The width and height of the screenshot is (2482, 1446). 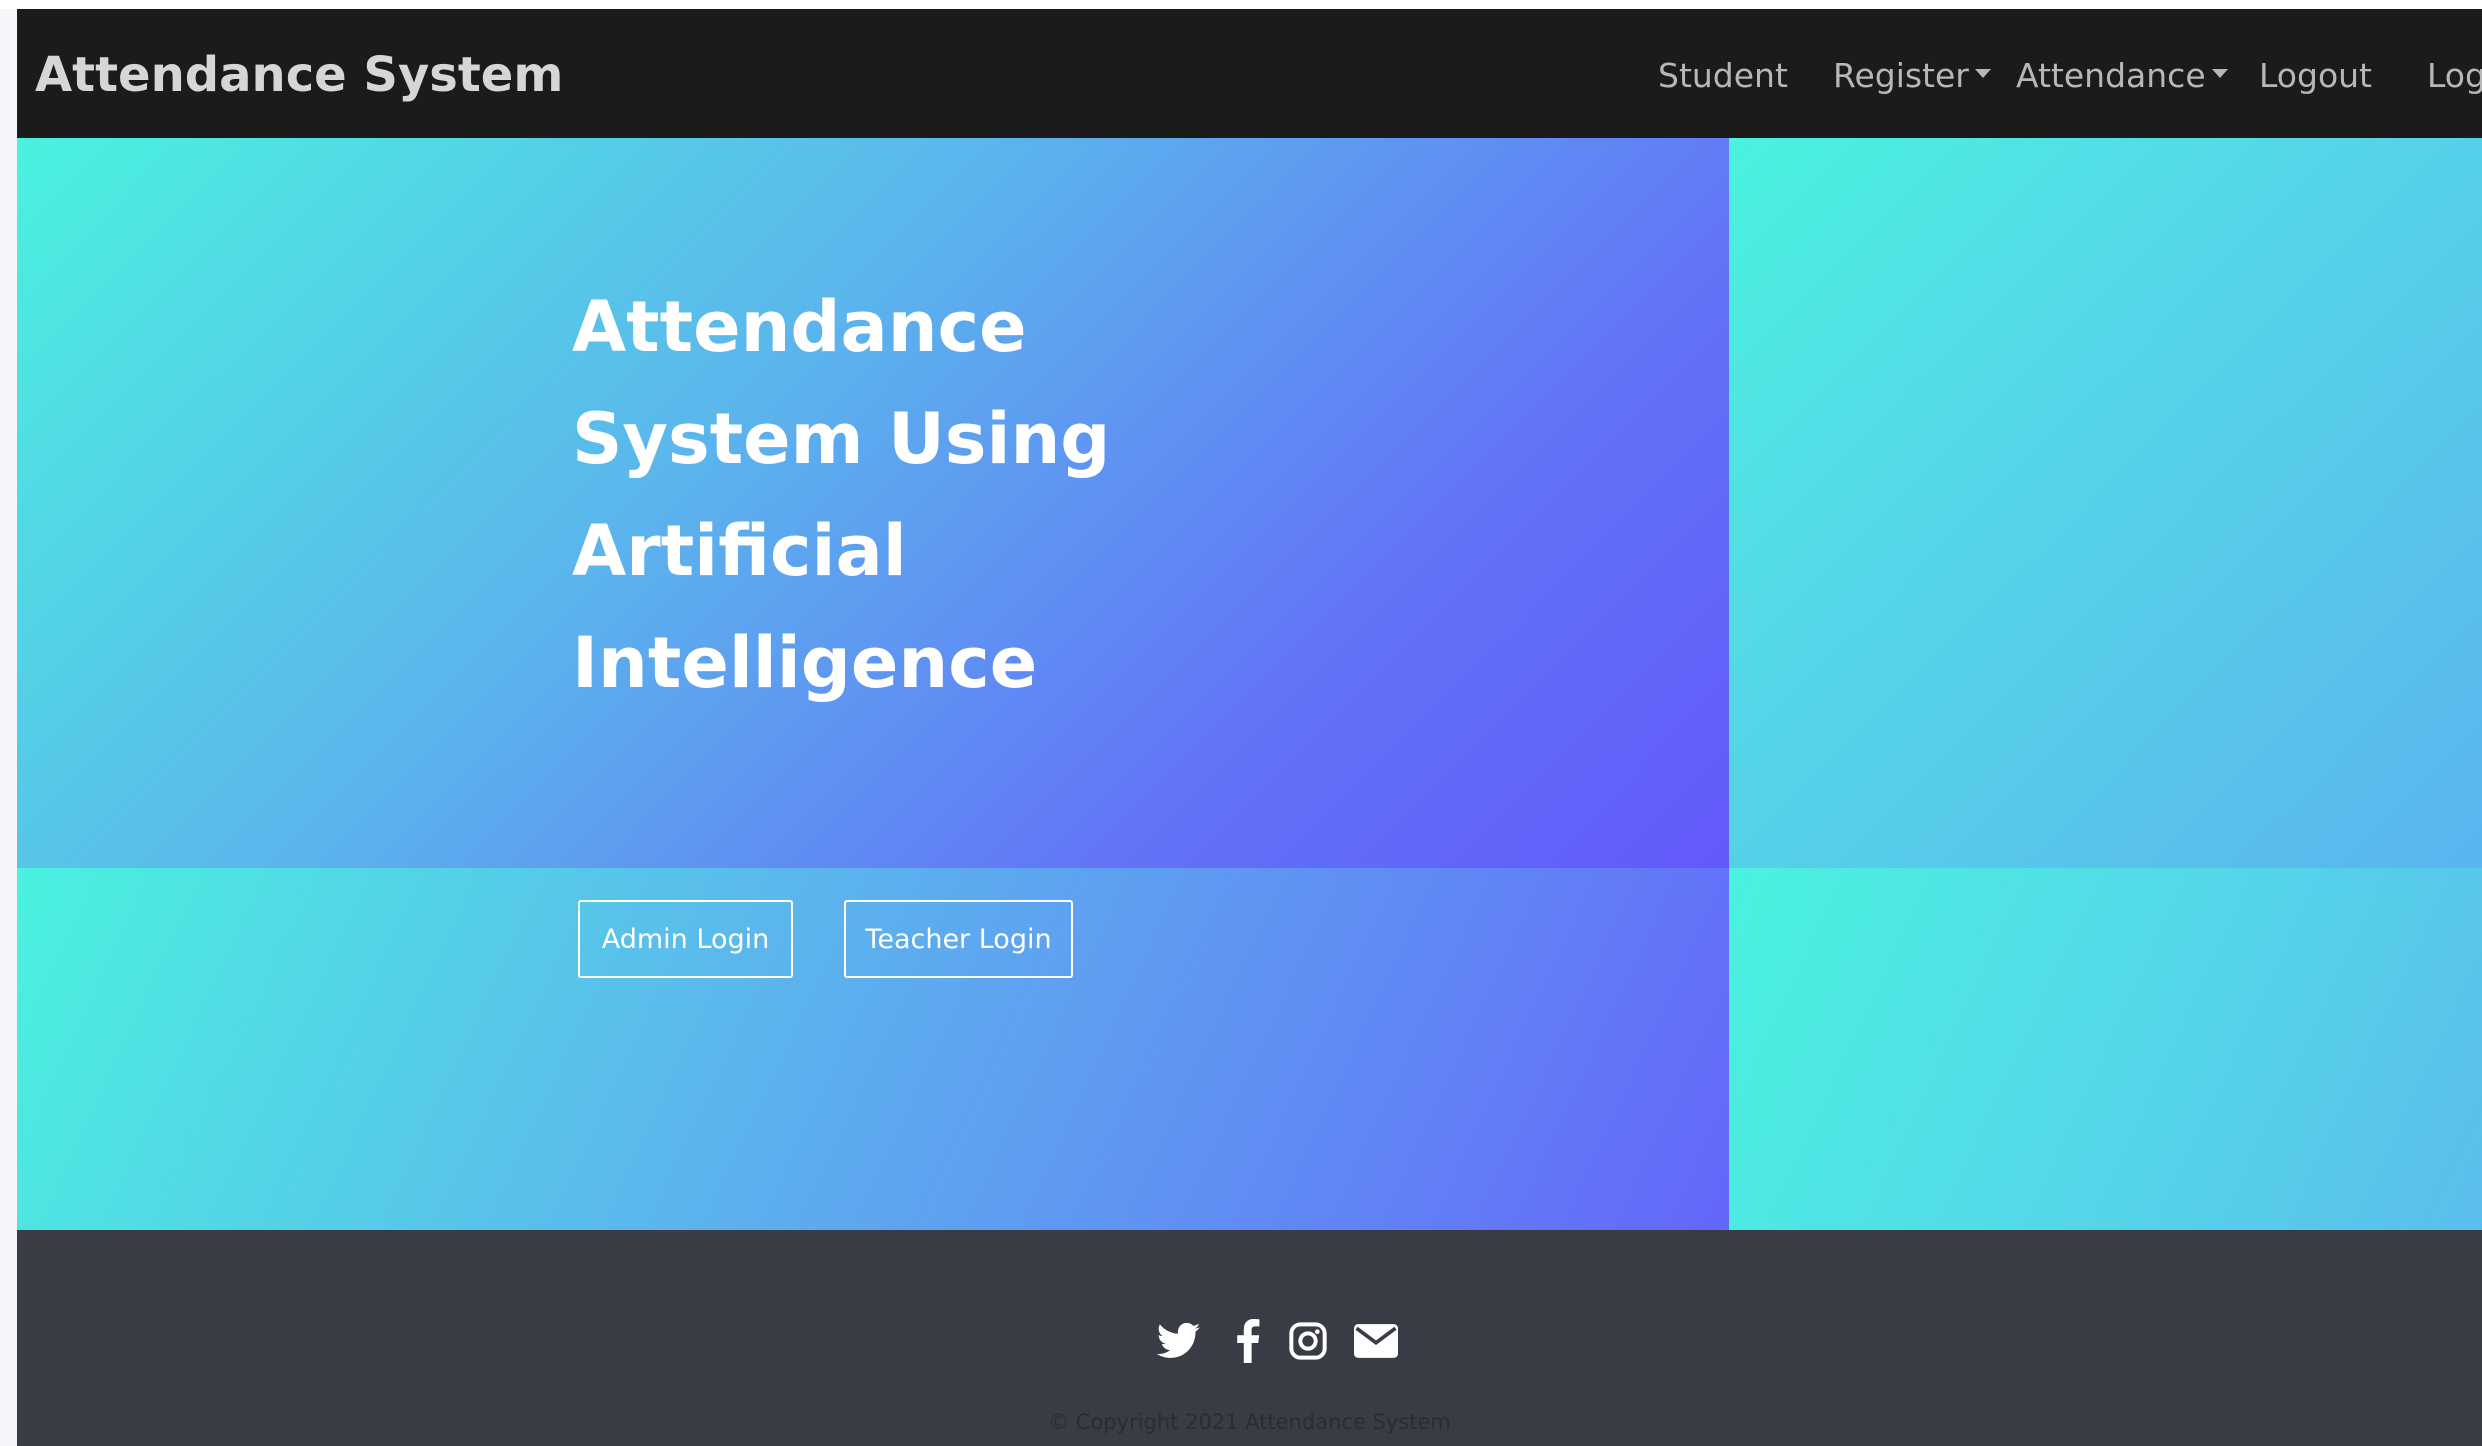 I want to click on nav-item-attendance-label: Attendance, so click(x=2111, y=75).